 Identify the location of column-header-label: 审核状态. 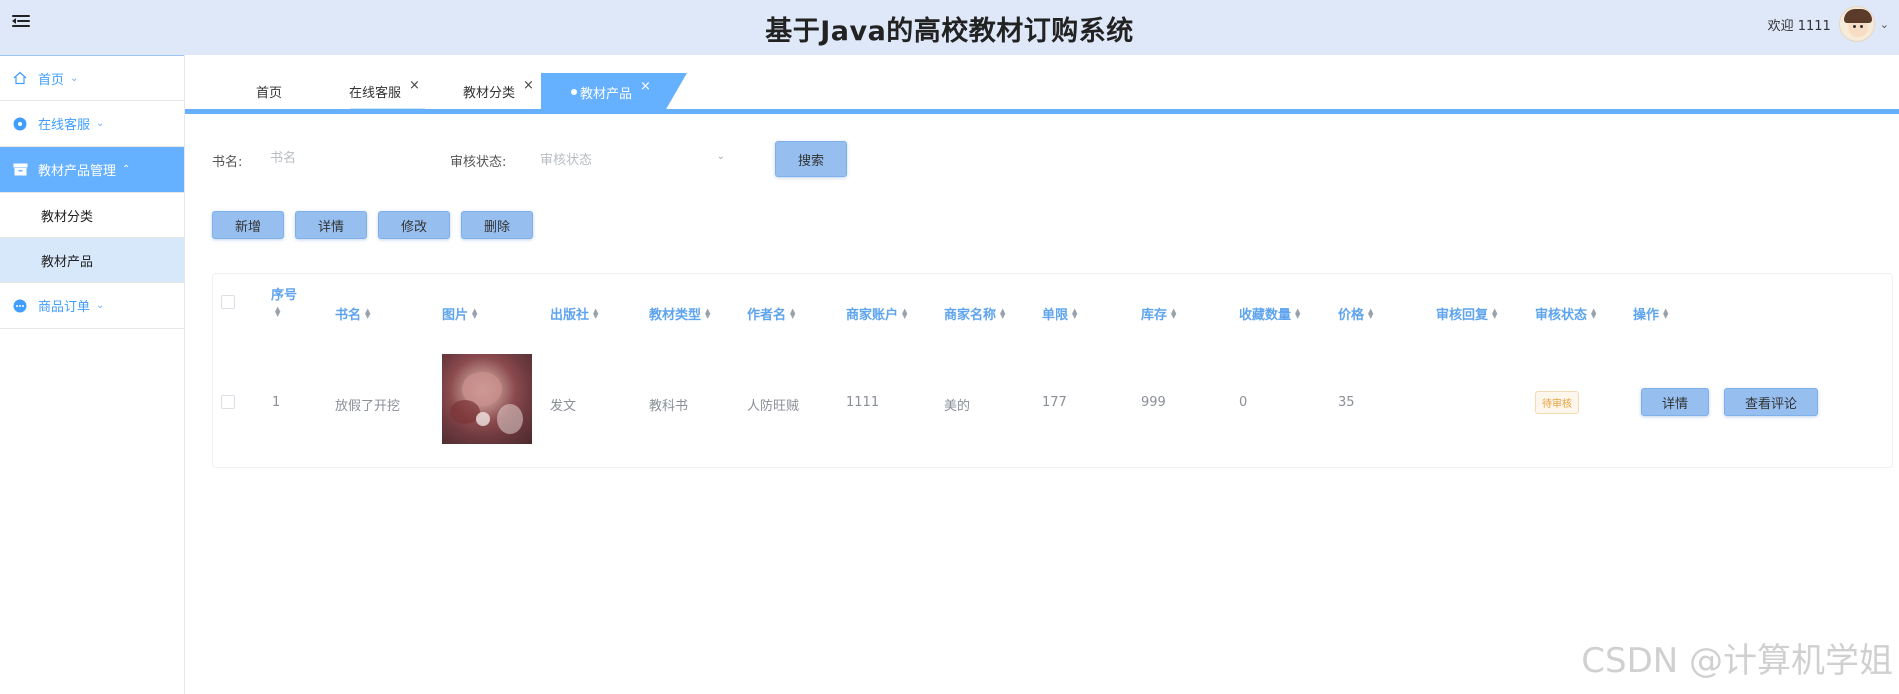
(1561, 315).